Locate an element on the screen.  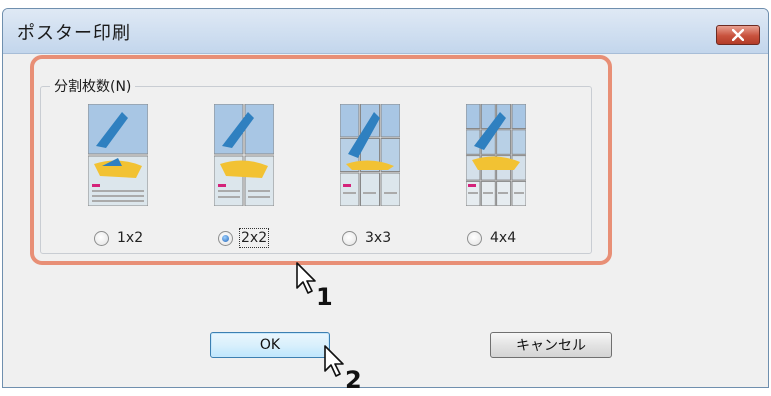
split-count-label-text: 分割枚数(N) is located at coordinates (93, 87).